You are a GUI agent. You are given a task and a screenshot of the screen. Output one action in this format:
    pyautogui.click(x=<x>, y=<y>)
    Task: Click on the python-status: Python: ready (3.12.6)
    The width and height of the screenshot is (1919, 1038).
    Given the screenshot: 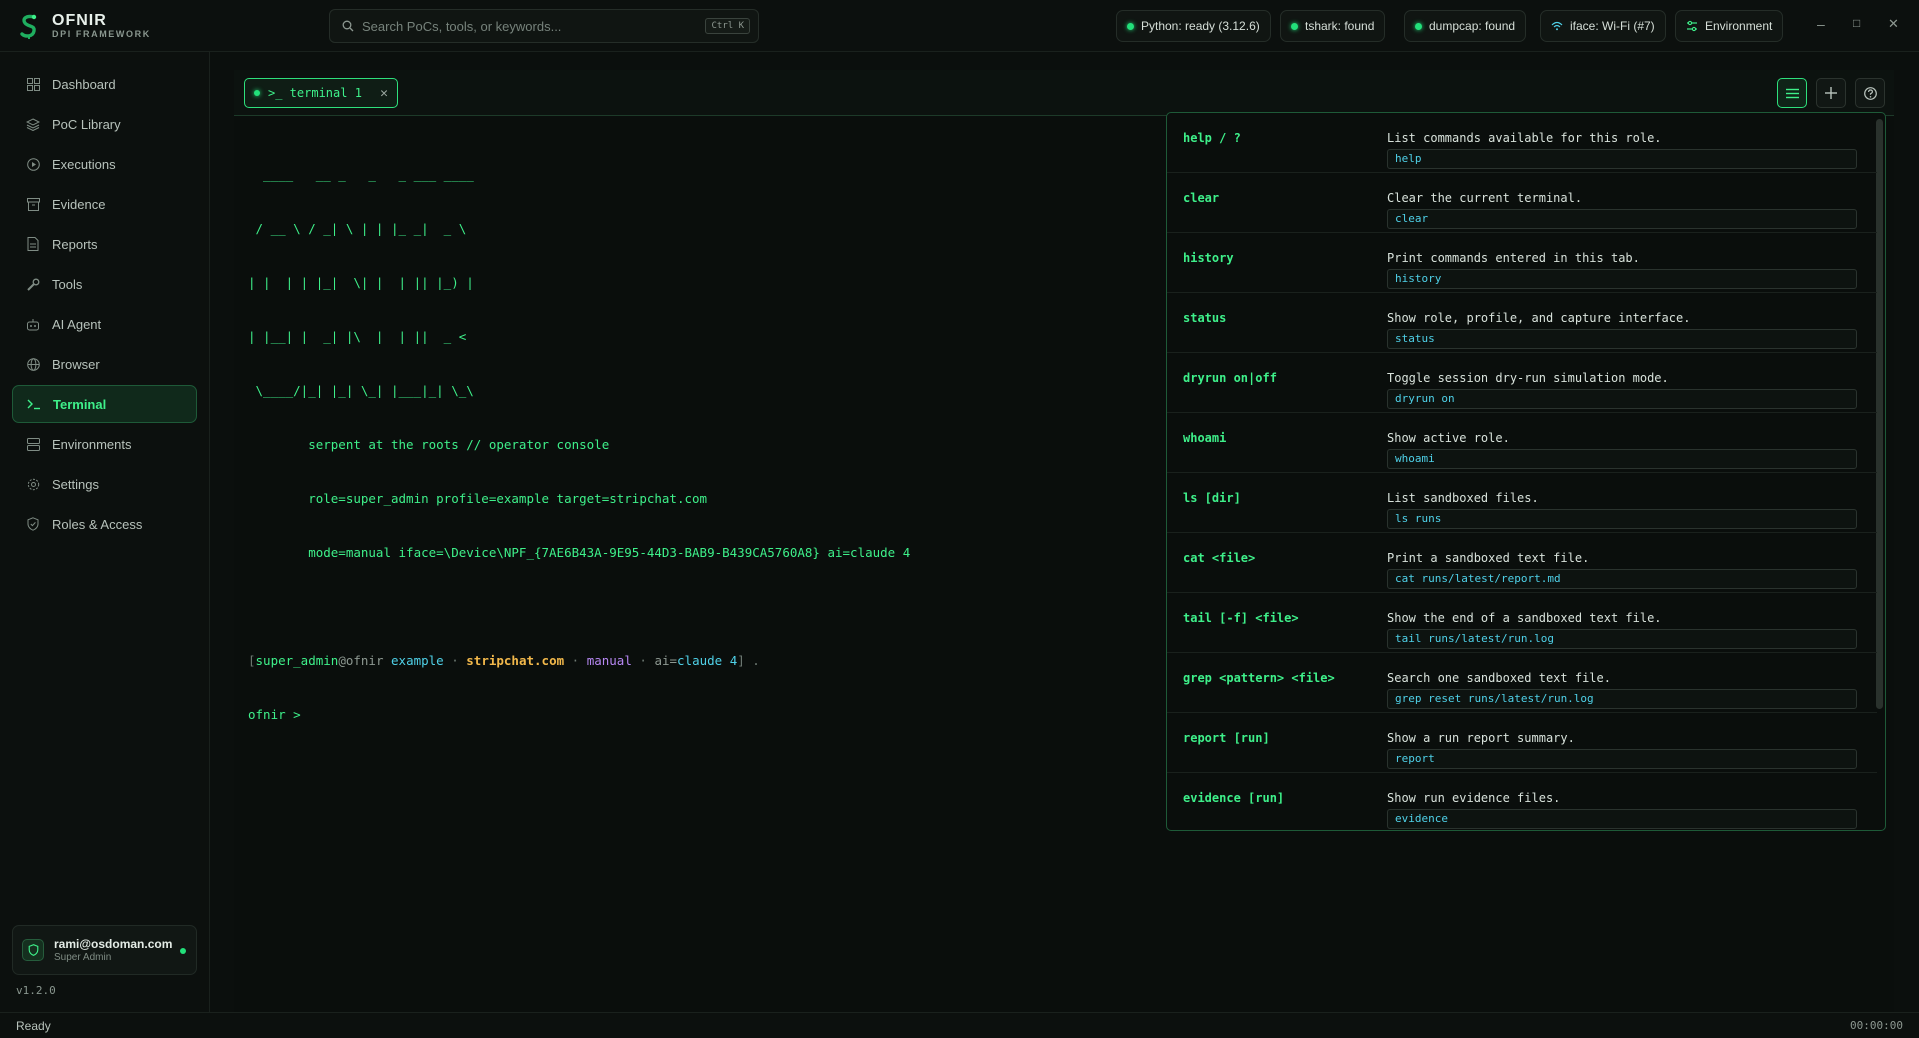 What is the action you would take?
    pyautogui.click(x=1200, y=26)
    